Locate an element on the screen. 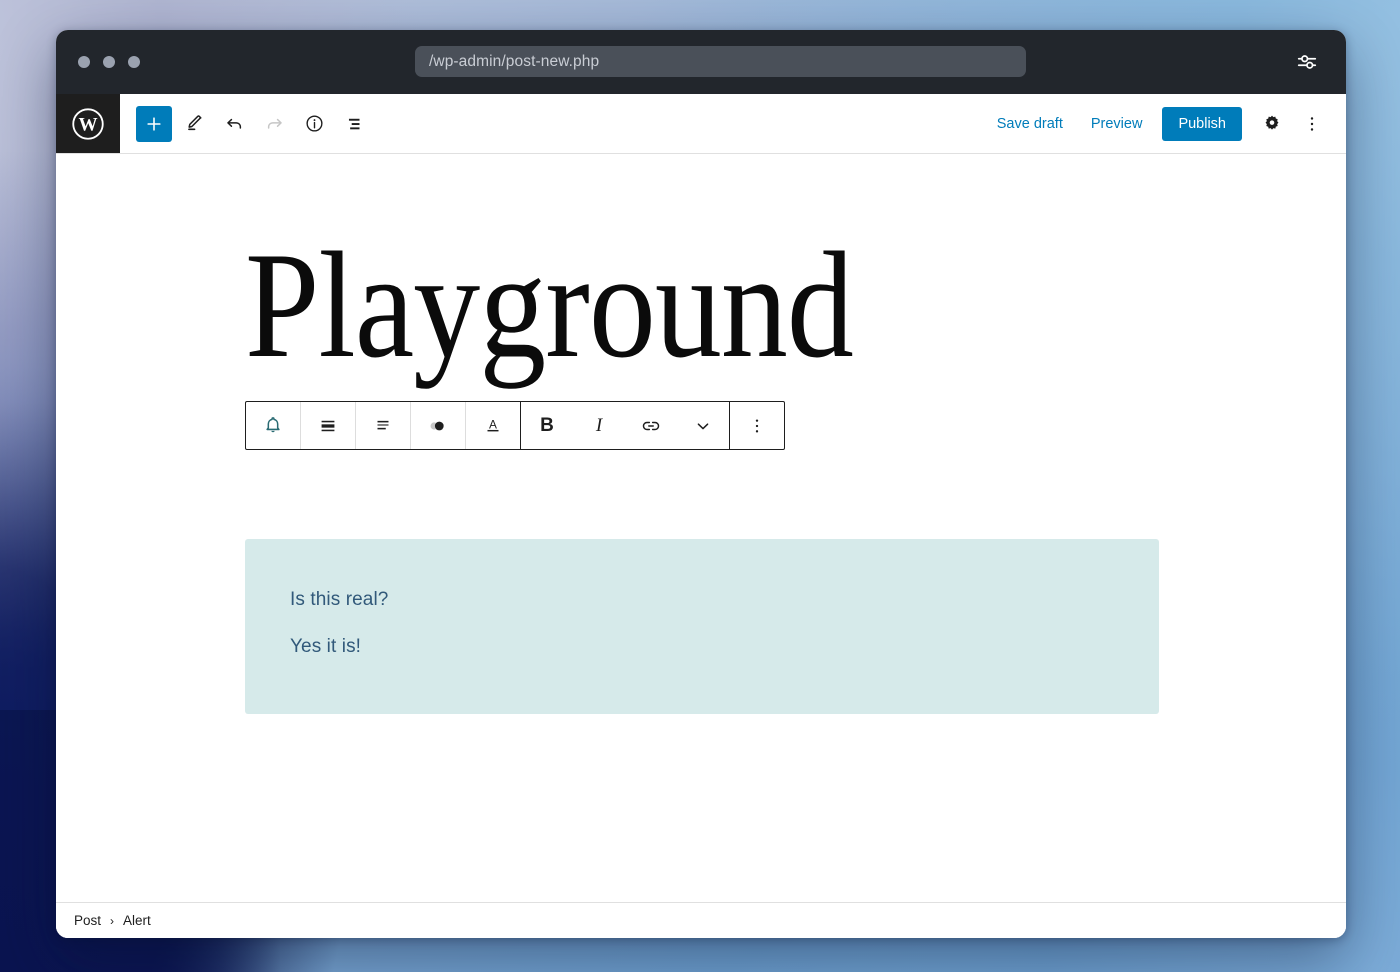  traffic-lights is located at coordinates (109, 62).